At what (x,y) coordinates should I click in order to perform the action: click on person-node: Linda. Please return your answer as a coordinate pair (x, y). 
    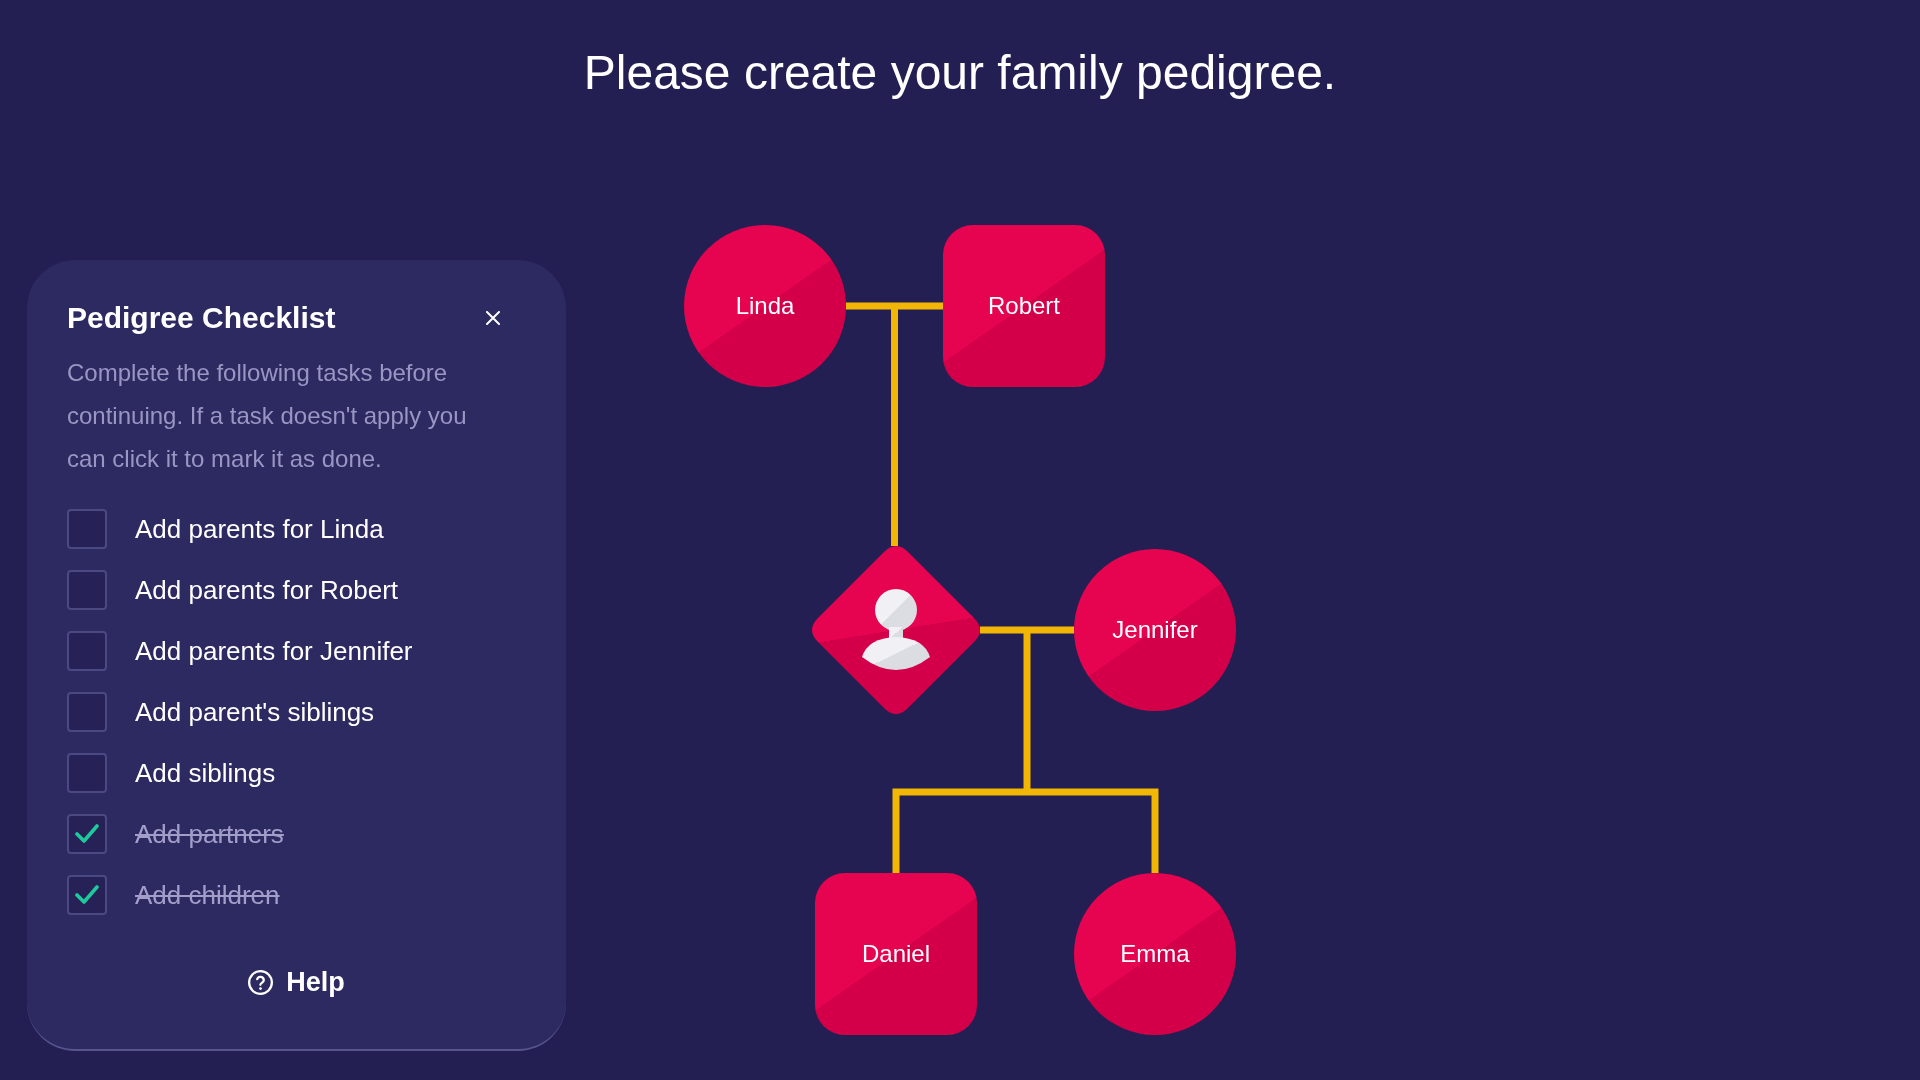
    Looking at the image, I should click on (765, 306).